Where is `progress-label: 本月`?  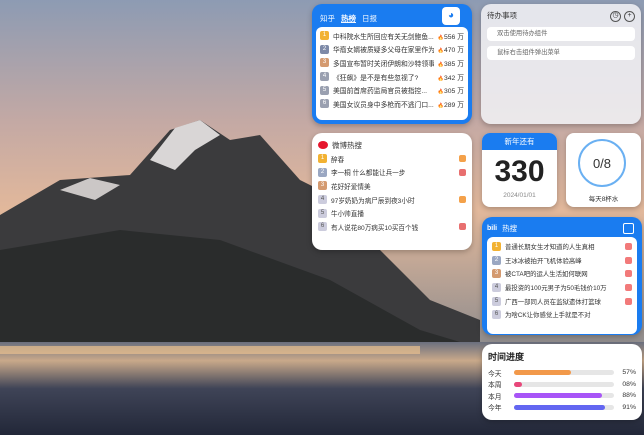 progress-label: 本月 is located at coordinates (495, 397).